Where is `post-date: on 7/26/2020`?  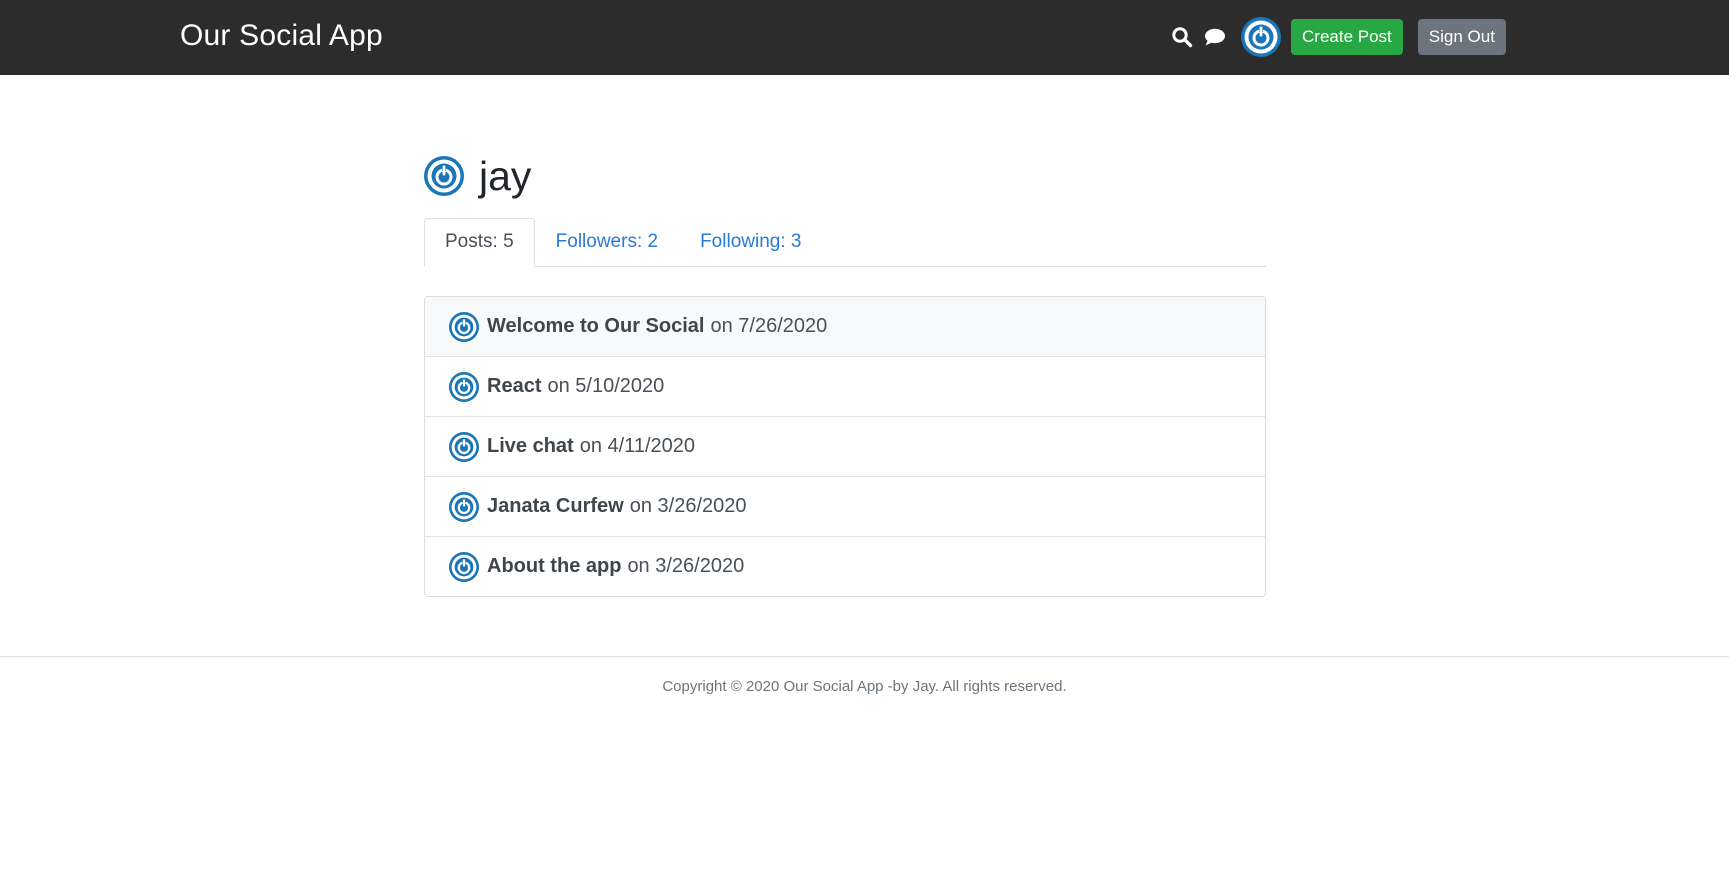 post-date: on 7/26/2020 is located at coordinates (769, 326).